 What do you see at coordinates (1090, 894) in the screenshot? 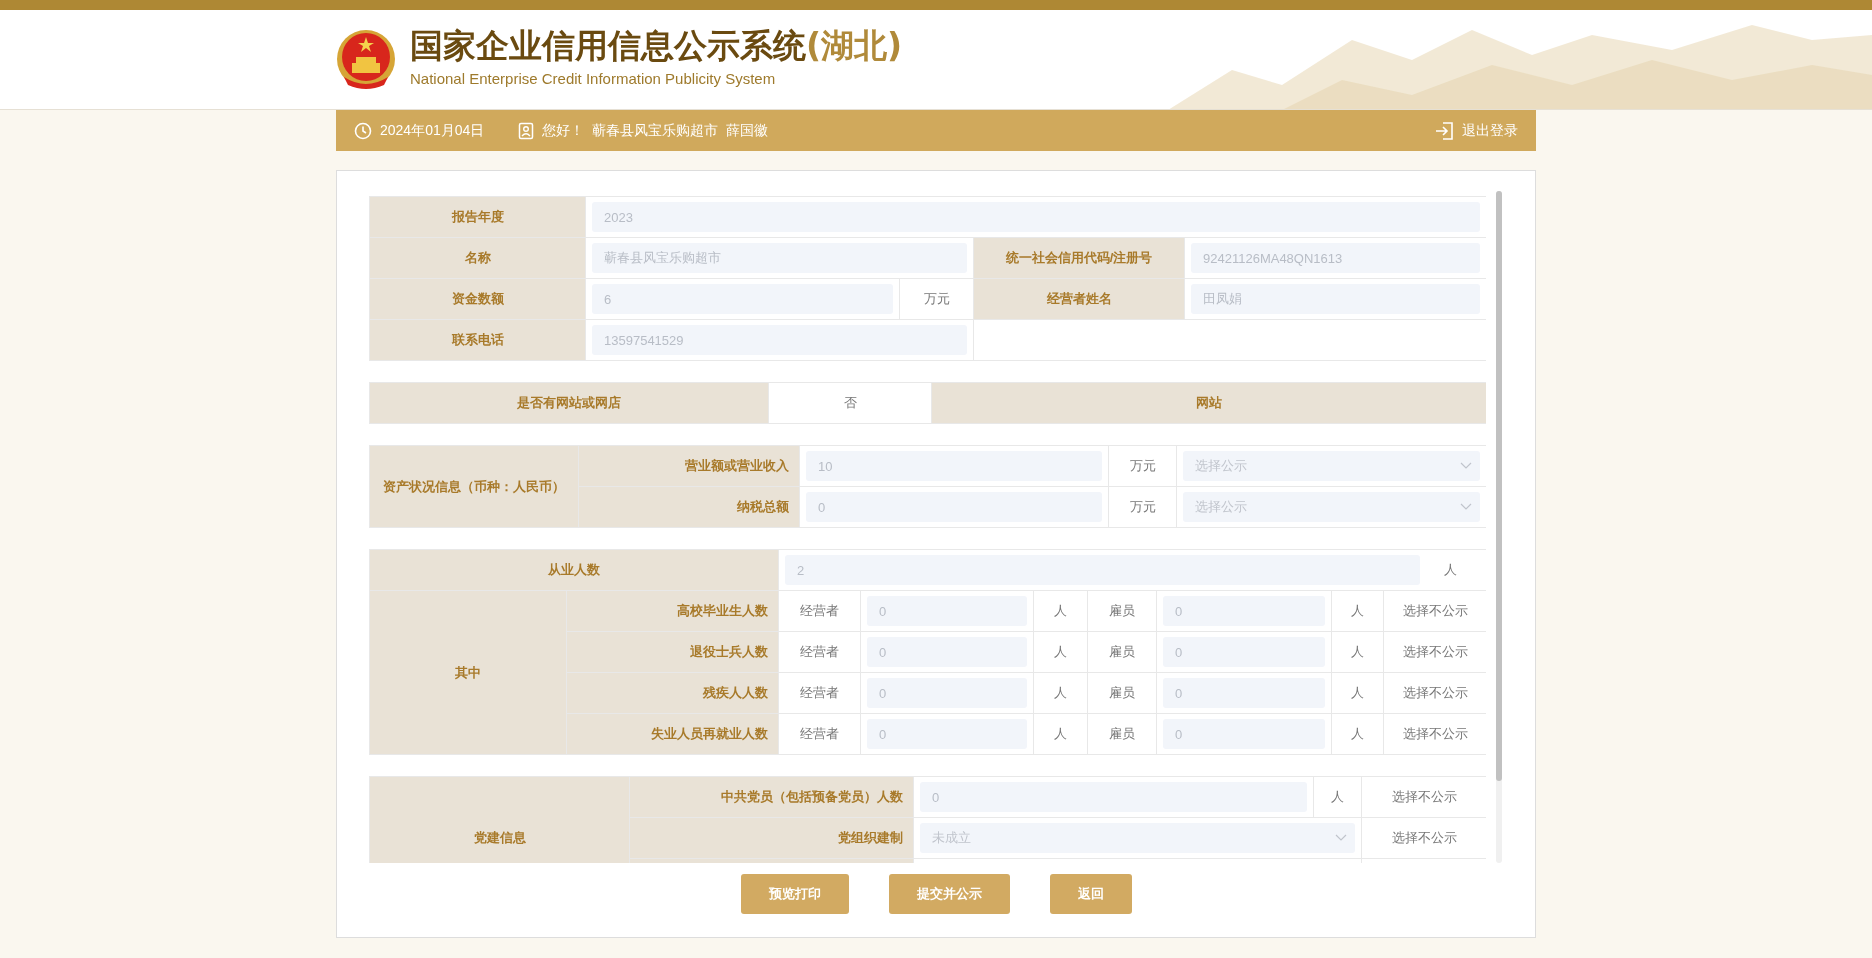
I see `action-button: 返回` at bounding box center [1090, 894].